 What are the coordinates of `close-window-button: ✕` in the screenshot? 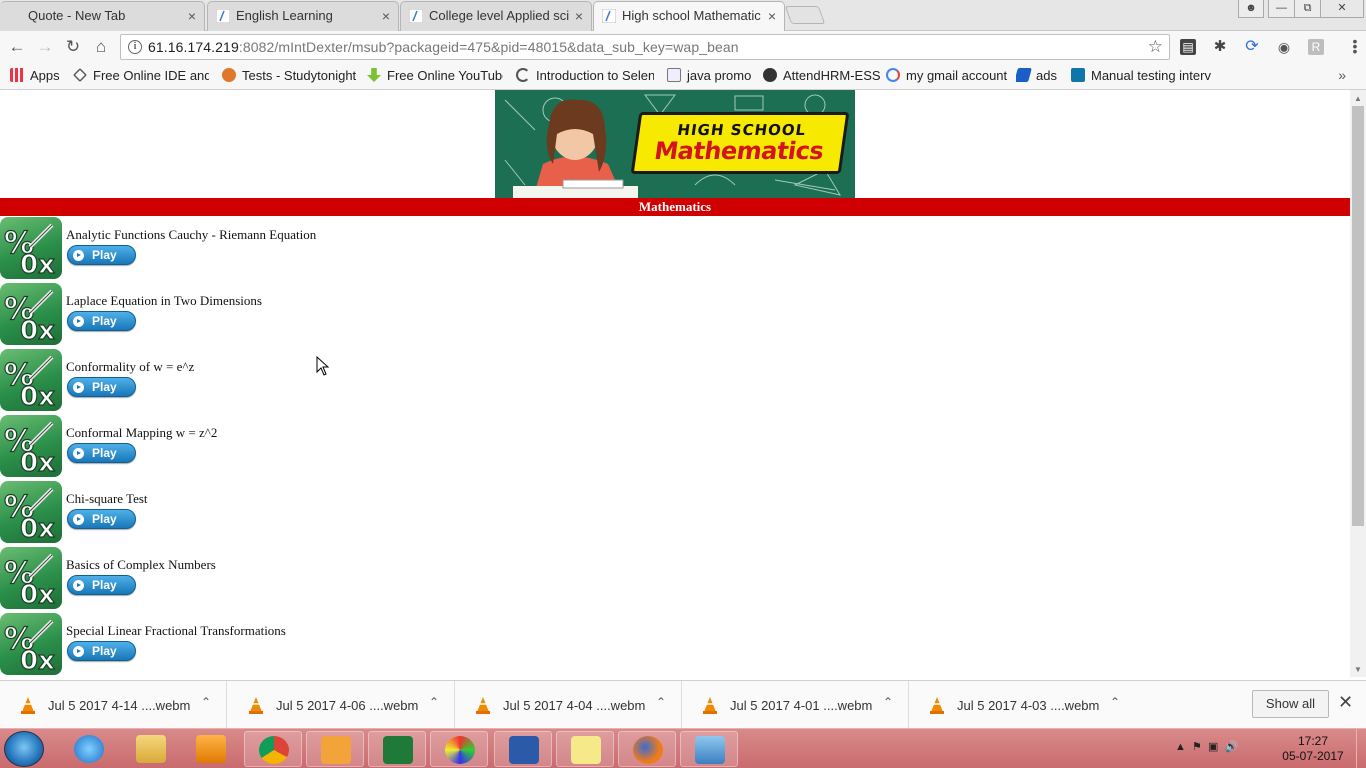 It's located at (1342, 9).